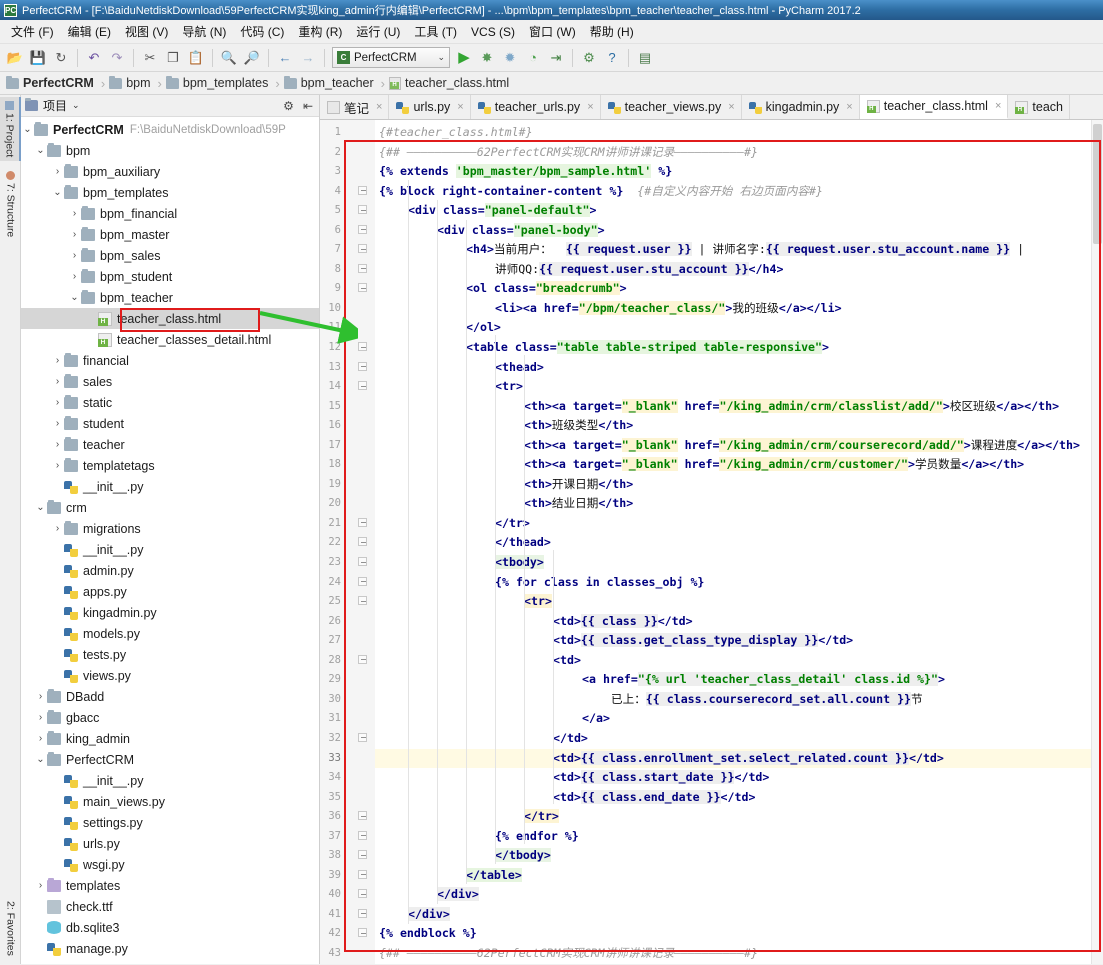  What do you see at coordinates (733, 778) in the screenshot?
I see `code-line: <td>{{ class.start_date }}</td>` at bounding box center [733, 778].